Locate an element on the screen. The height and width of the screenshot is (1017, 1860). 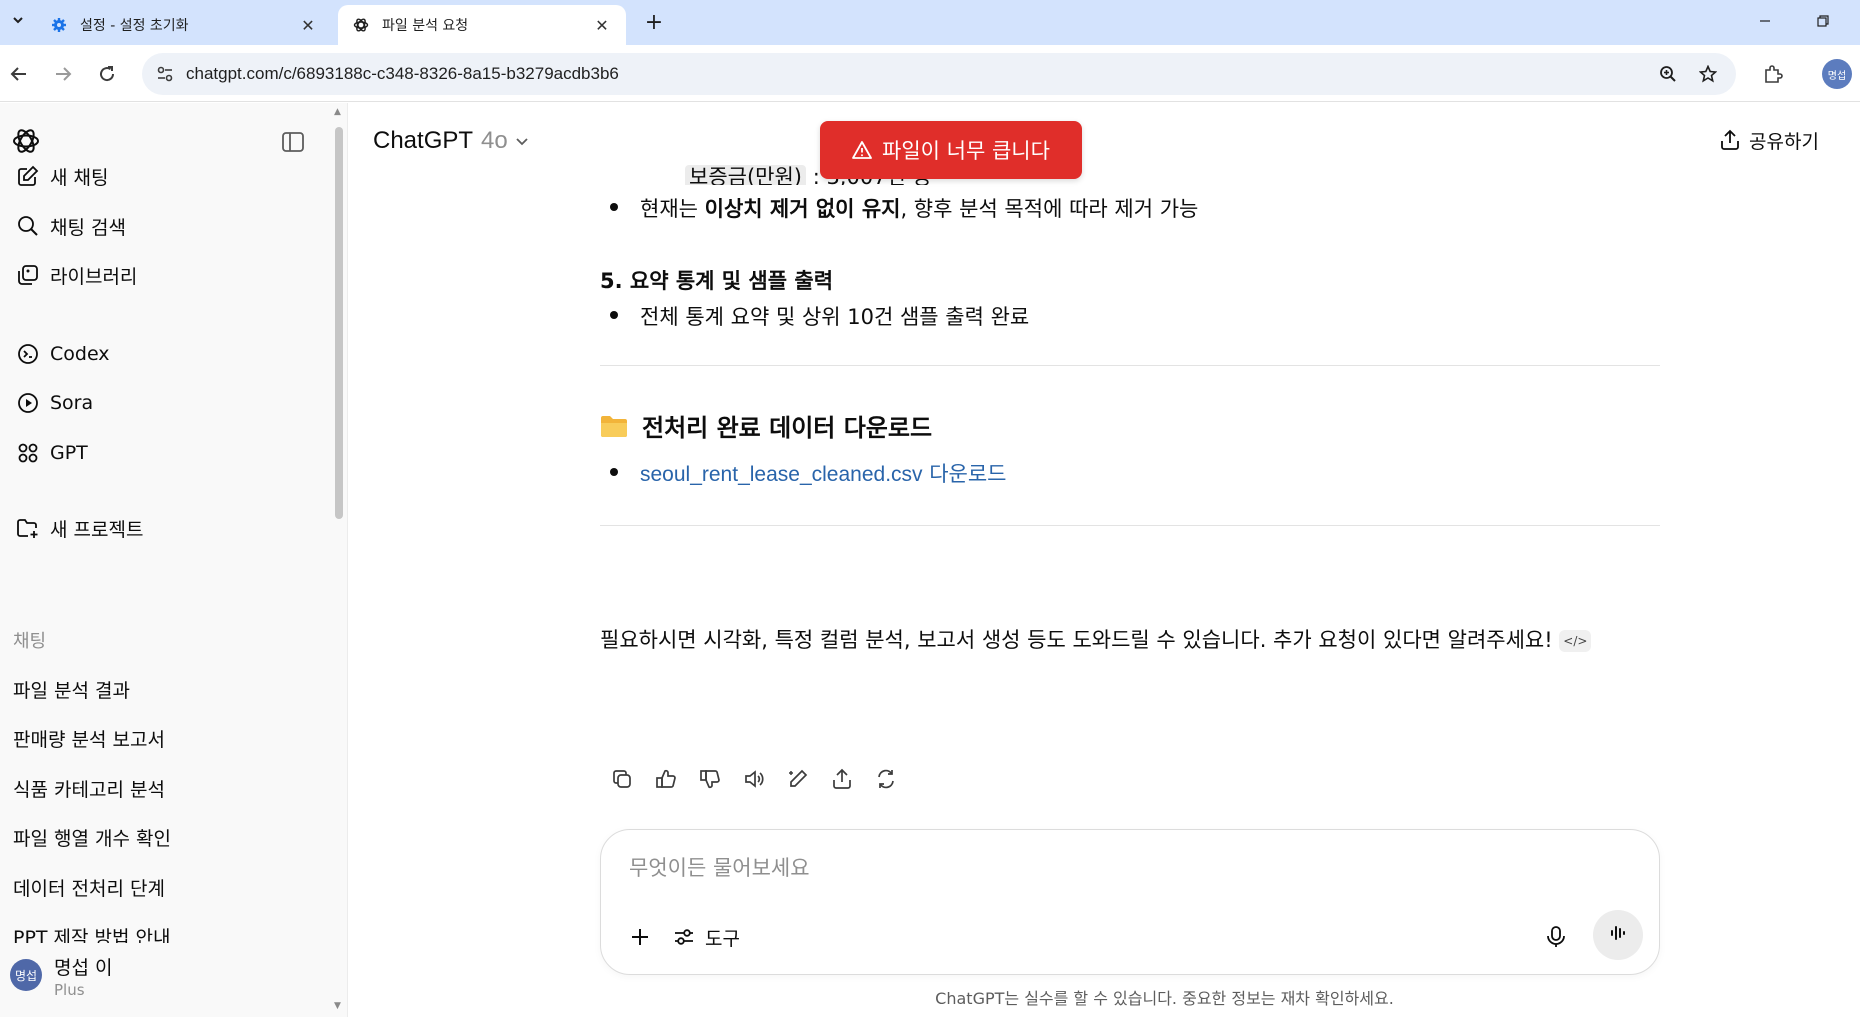
sora-icon is located at coordinates (28, 403).